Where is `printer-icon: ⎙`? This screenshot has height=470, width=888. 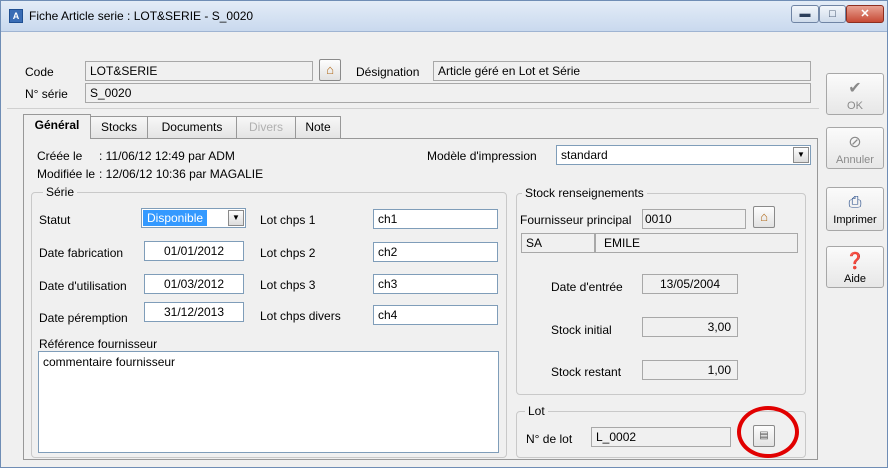
printer-icon: ⎙ is located at coordinates (855, 202).